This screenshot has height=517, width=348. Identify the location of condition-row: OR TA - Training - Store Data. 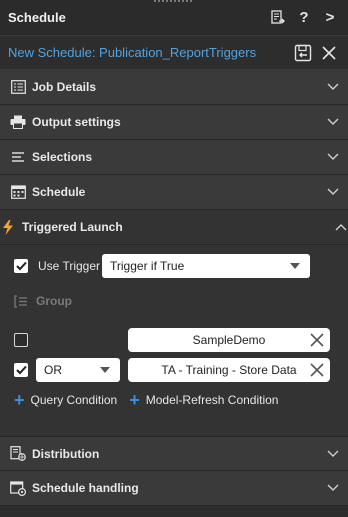
(176, 370).